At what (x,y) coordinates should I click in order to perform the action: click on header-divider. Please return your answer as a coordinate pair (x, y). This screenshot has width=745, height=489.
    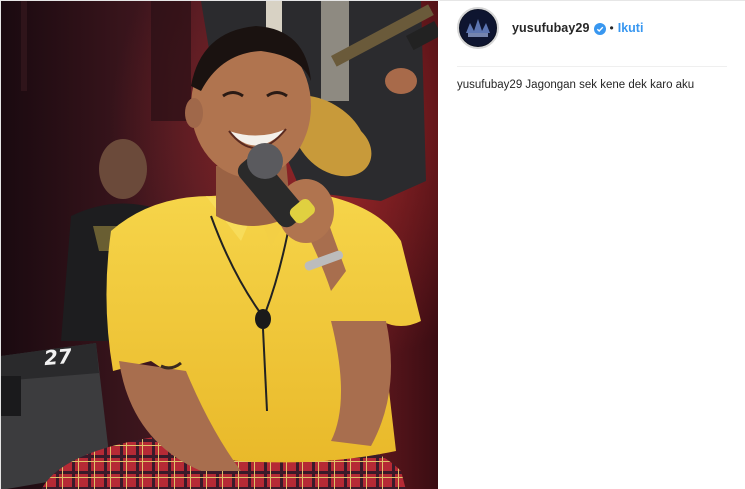
    Looking at the image, I should click on (592, 66).